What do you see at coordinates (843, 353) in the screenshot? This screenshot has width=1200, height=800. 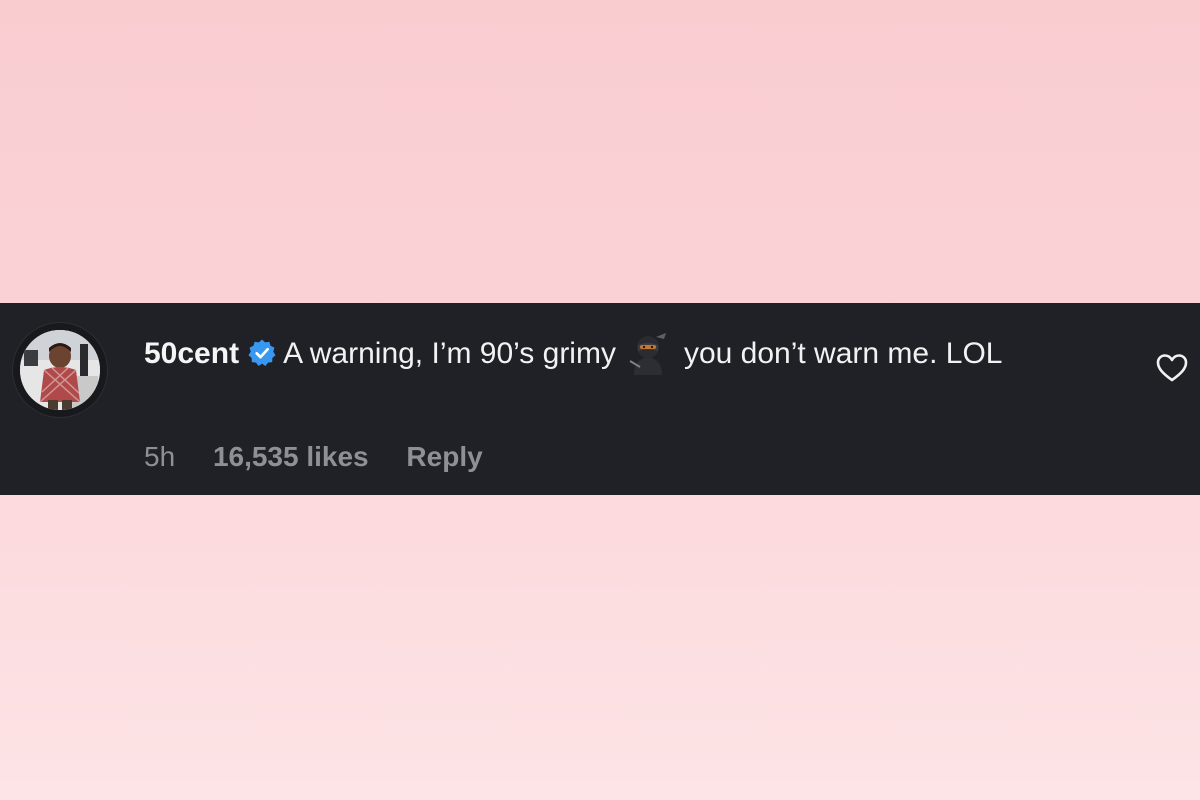 I see `comment-text-part2: you don’t warn me. LOL` at bounding box center [843, 353].